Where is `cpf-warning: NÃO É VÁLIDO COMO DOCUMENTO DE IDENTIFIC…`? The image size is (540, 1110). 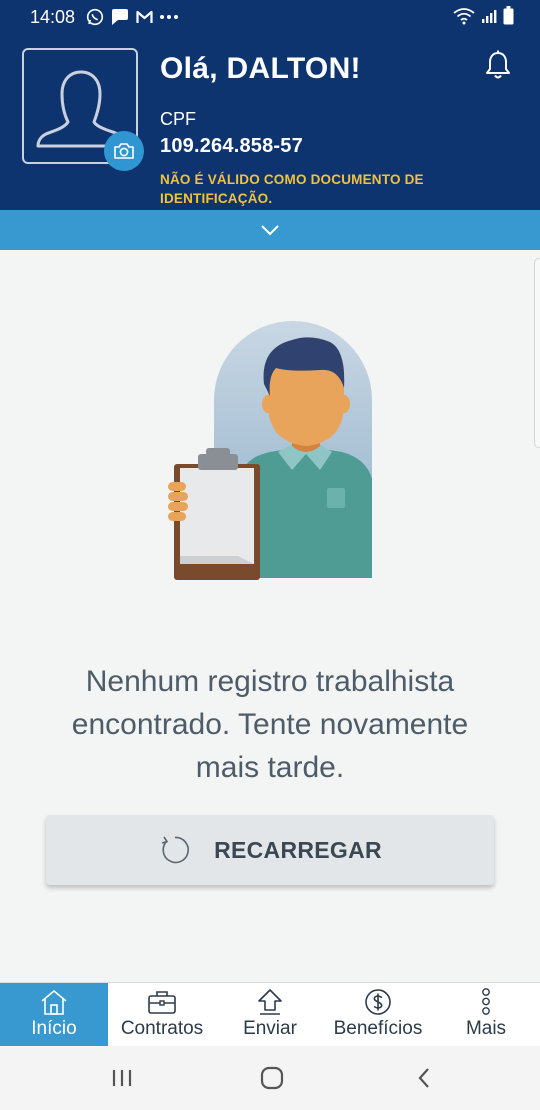 cpf-warning: NÃO É VÁLIDO COMO DOCUMENTO DE IDENTIFIC… is located at coordinates (292, 189).